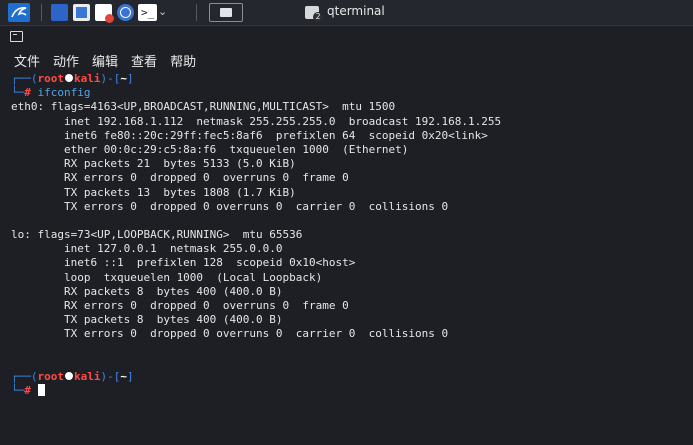 The height and width of the screenshot is (445, 693). I want to click on output-line: RX packets 8 bytes 400 (400.0 B), so click(147, 291).